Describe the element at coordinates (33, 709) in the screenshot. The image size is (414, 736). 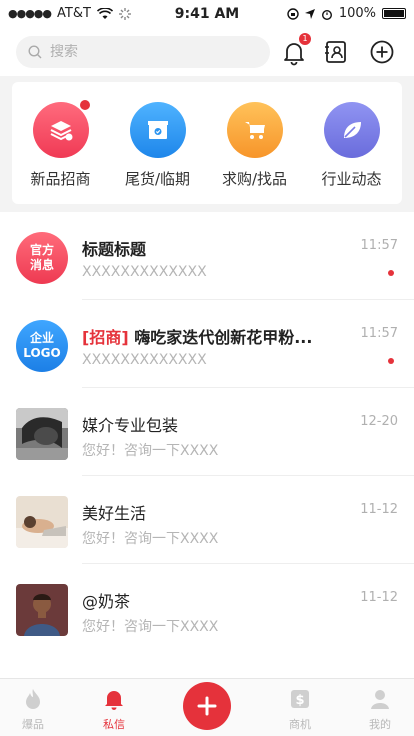
I see `tab-hot-products: 爆品` at that location.